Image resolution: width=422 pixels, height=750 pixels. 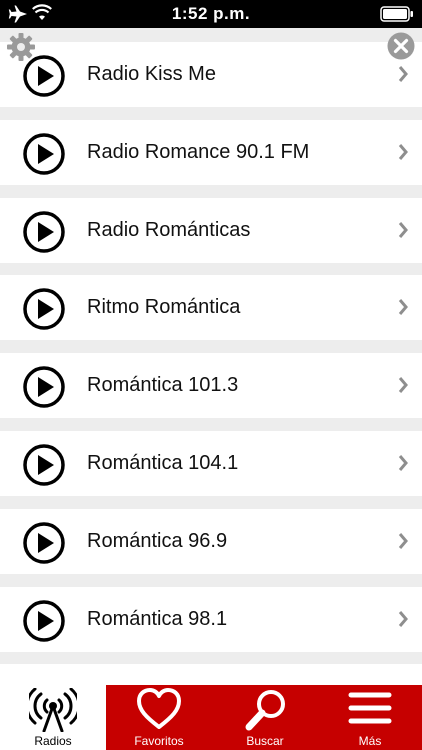 I want to click on station-row: Romántica 101.3, so click(x=211, y=385).